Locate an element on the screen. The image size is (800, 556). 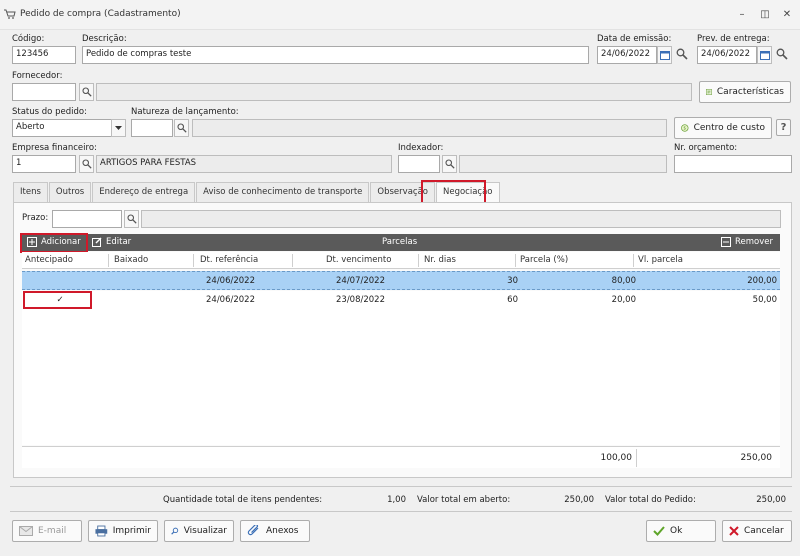
codigo-label: Código: is located at coordinates (28, 39).